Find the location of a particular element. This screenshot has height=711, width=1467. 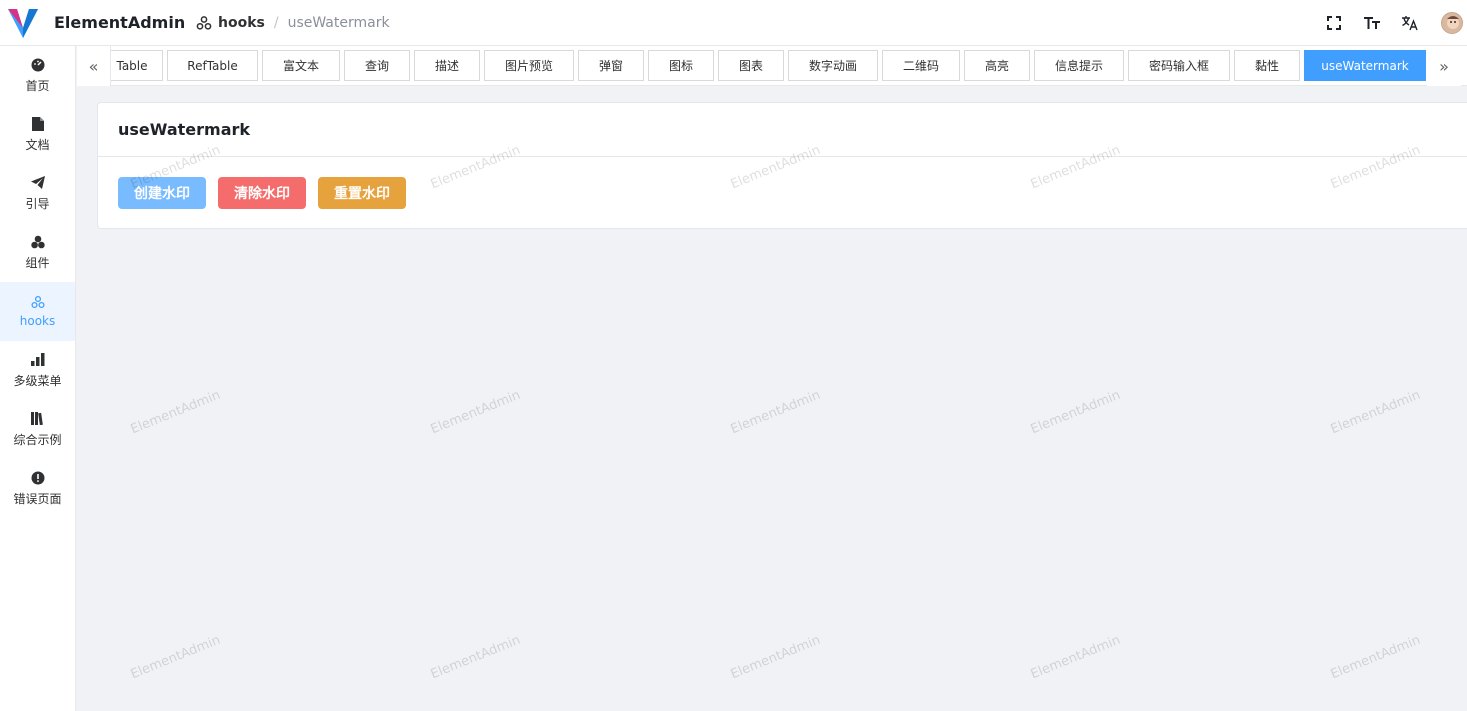

tag-rich-text: 富文本 is located at coordinates (301, 65).